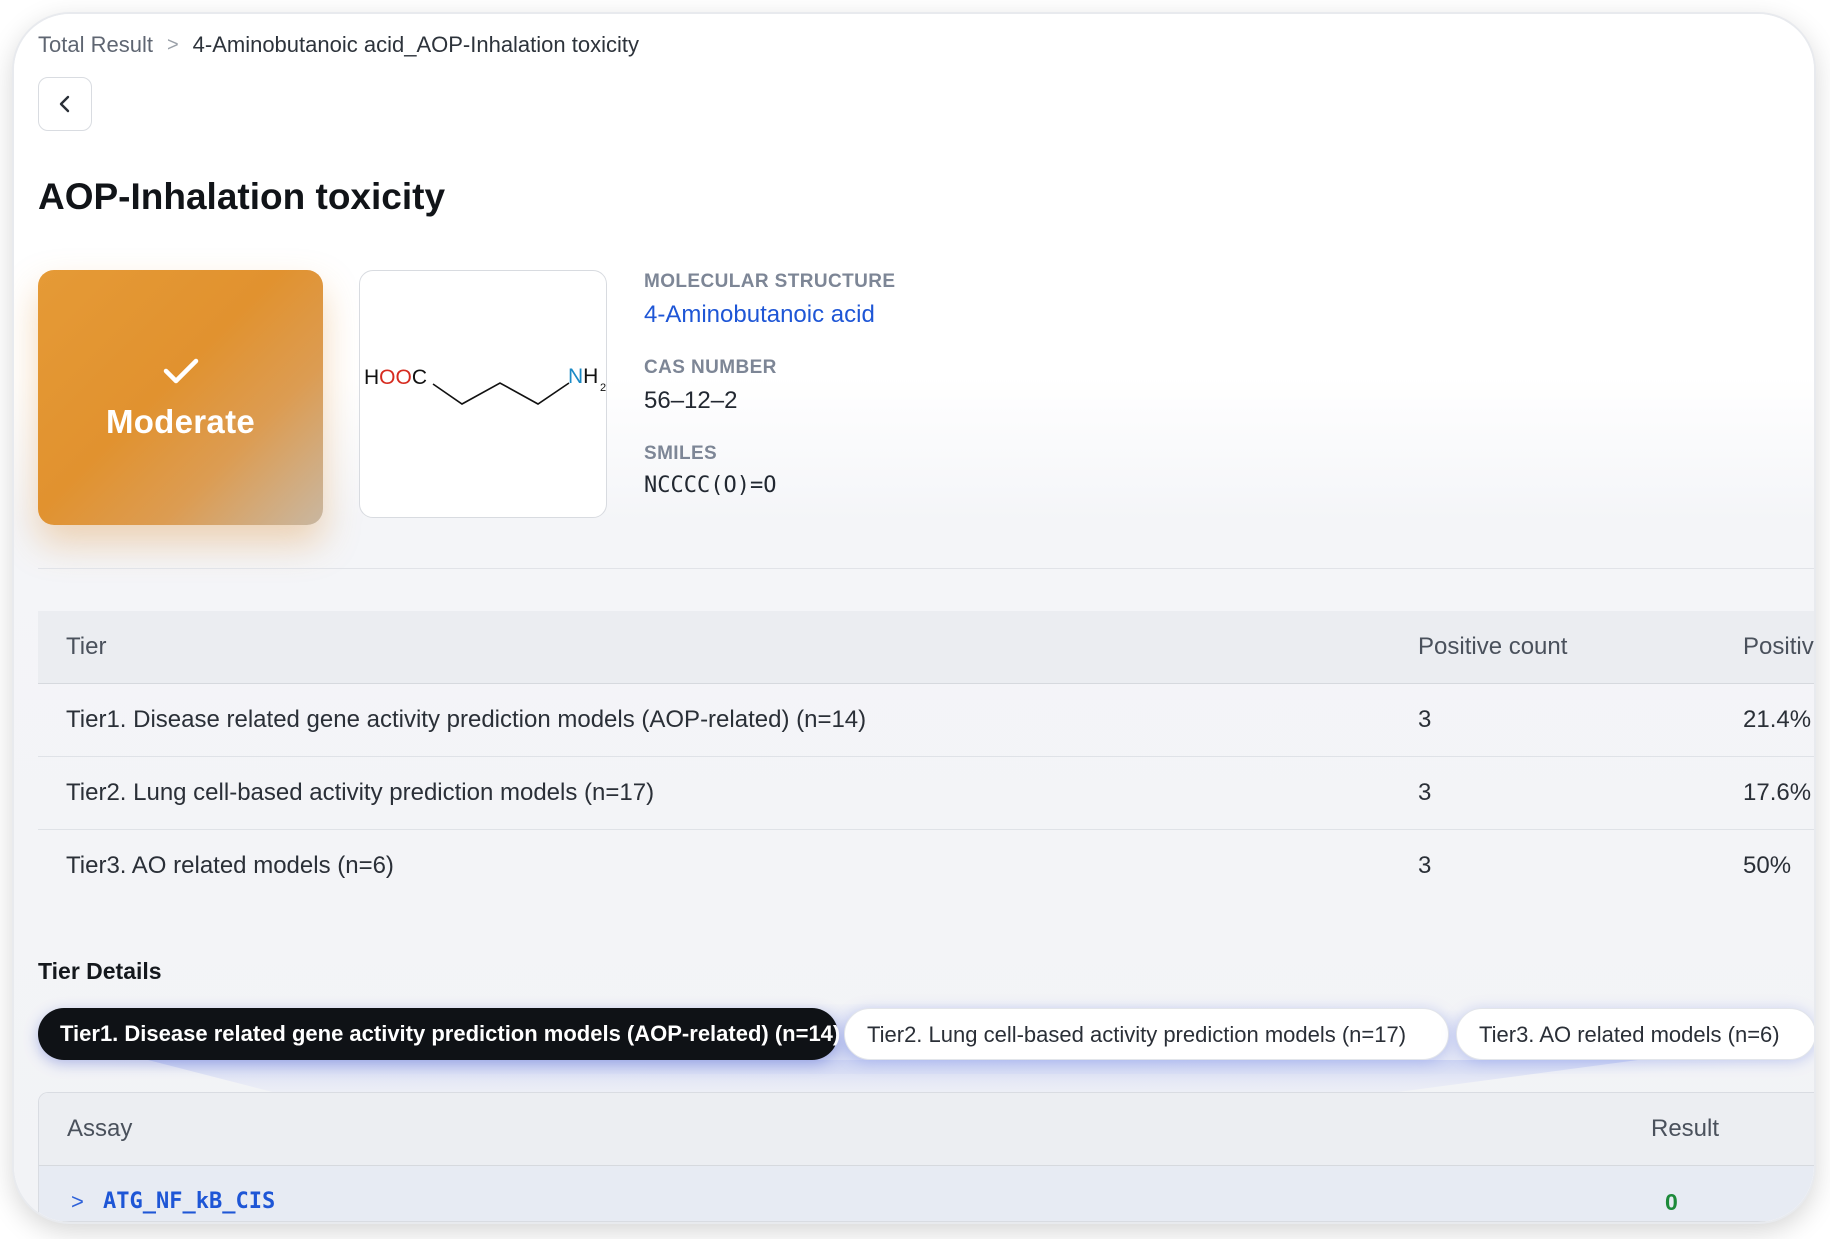 The image size is (1830, 1239). I want to click on column-header-result: Result, so click(1685, 1129).